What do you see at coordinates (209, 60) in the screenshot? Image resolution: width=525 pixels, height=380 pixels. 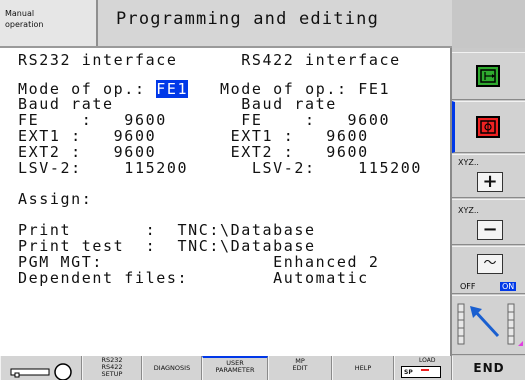 I see `interface-headers: RS232 interface RS422 interface` at bounding box center [209, 60].